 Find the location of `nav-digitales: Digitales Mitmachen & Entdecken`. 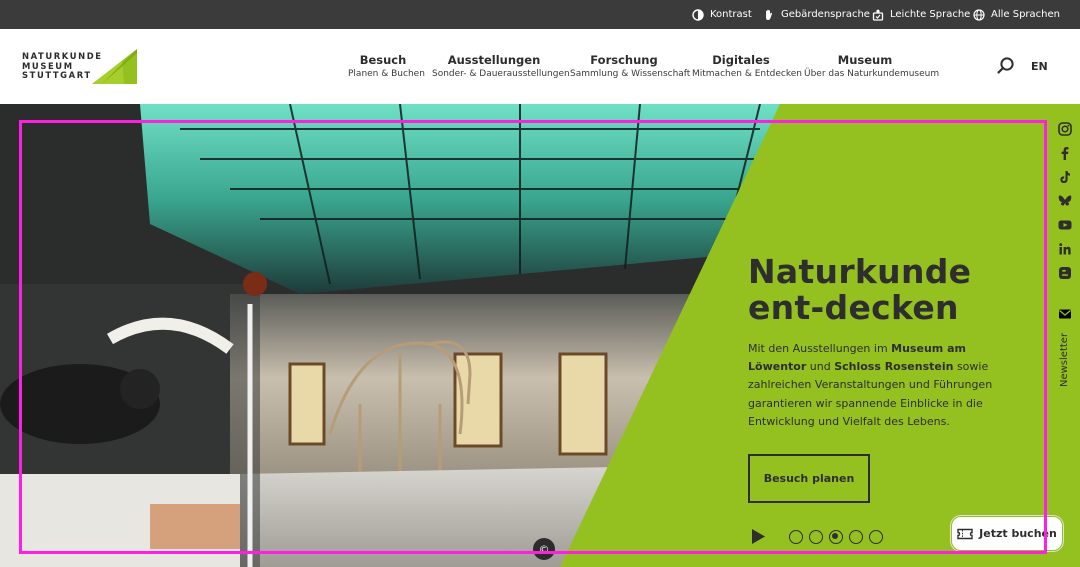

nav-digitales: Digitales Mitmachen & Entdecken is located at coordinates (747, 66).